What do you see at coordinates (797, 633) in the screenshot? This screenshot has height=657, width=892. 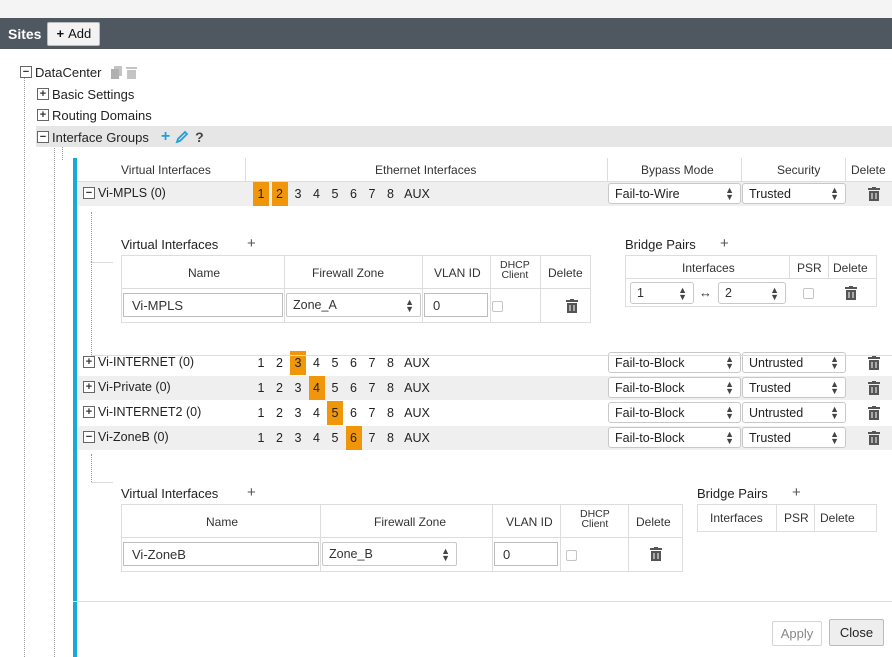 I see `apply-button: Apply` at bounding box center [797, 633].